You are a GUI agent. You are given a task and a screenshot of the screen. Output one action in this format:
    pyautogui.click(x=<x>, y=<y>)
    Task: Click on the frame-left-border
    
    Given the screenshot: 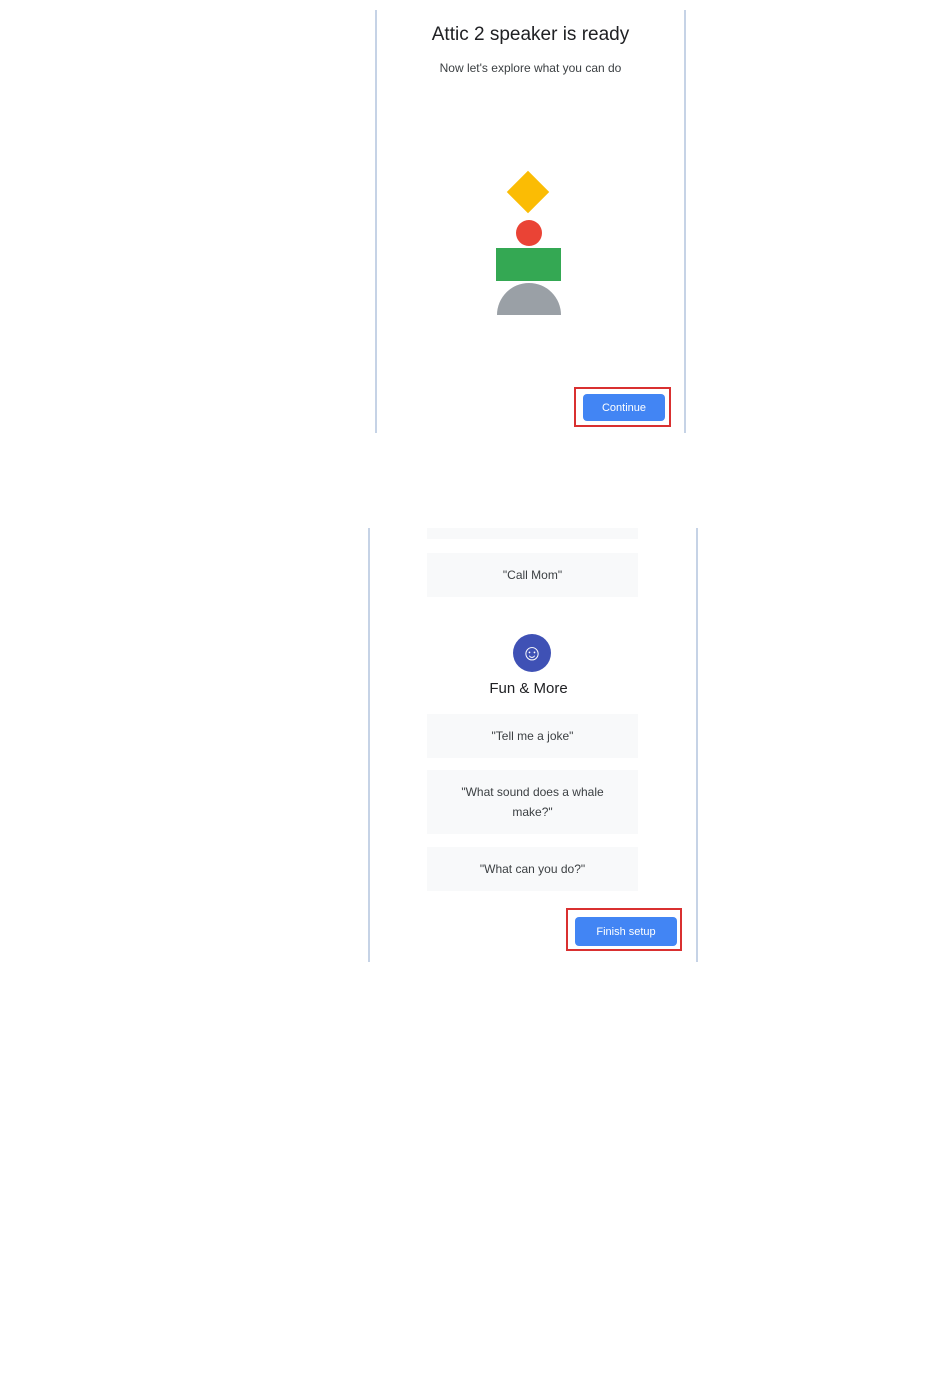 What is the action you would take?
    pyautogui.click(x=369, y=745)
    